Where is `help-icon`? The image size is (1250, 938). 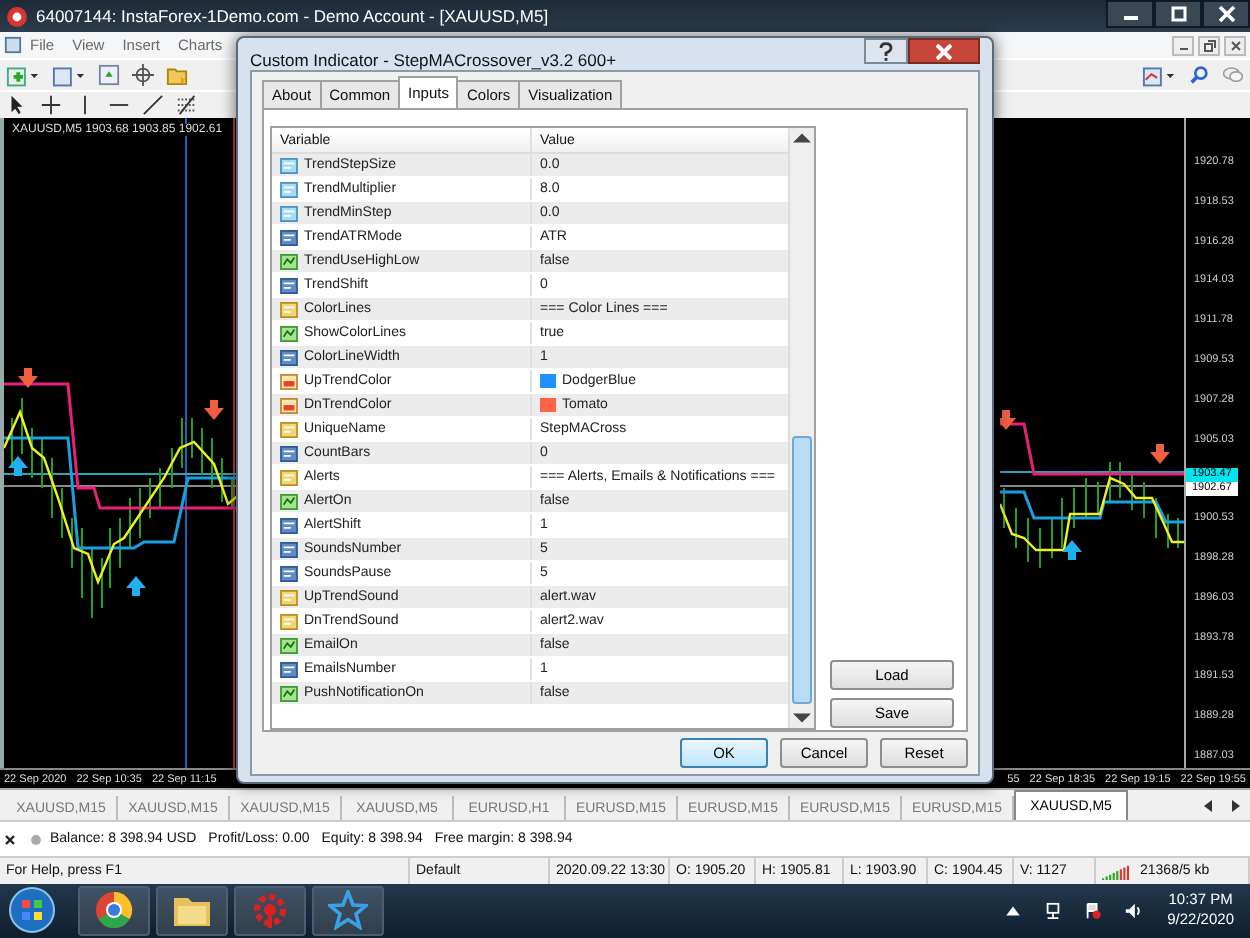
help-icon is located at coordinates (886, 51).